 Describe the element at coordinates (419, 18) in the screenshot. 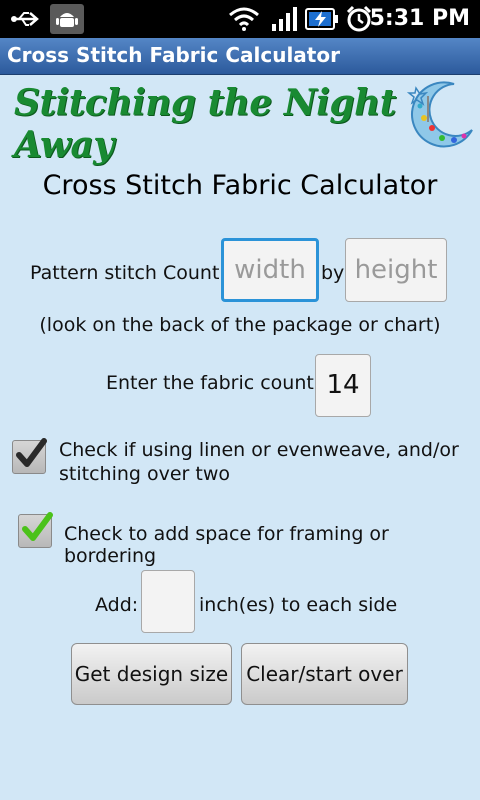

I see `clock: 5:31 PM` at that location.